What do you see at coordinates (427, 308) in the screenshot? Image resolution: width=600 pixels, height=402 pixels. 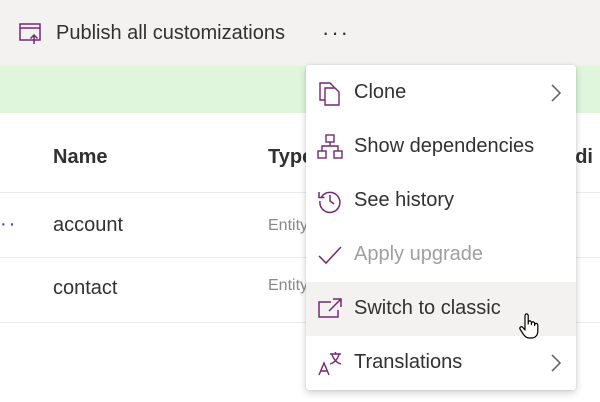 I see `menu-item-label: Switch to classic` at bounding box center [427, 308].